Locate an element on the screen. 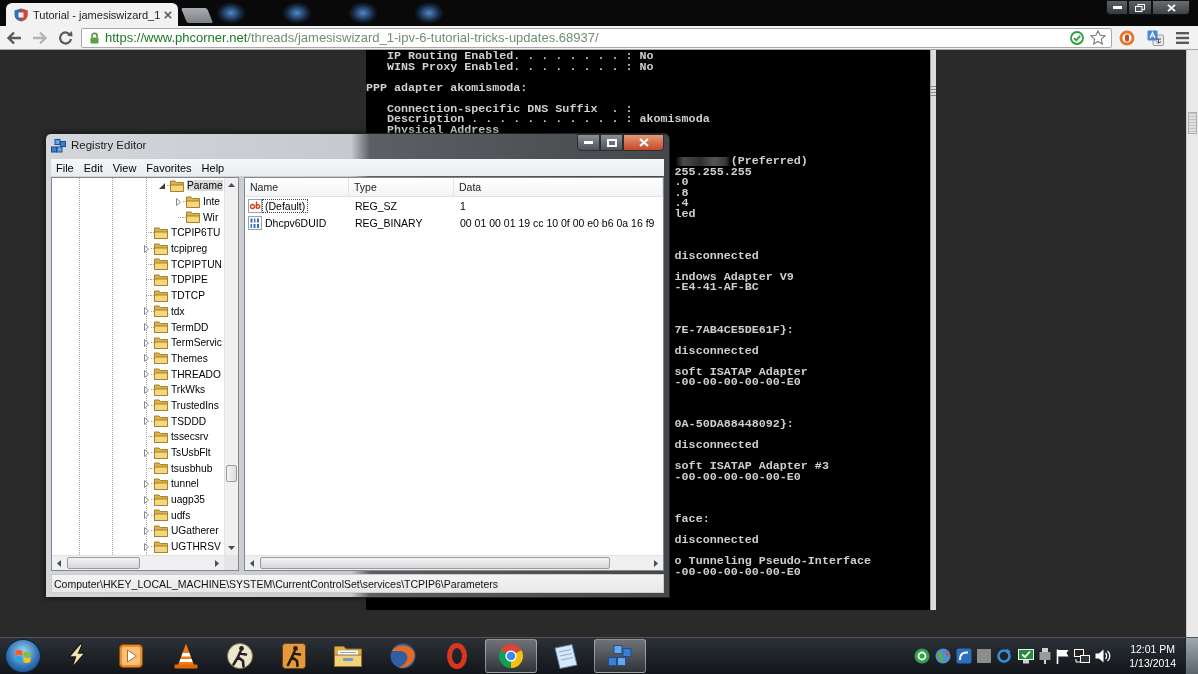 This screenshot has width=1198, height=674. refresh-icon is located at coordinates (1004, 656).